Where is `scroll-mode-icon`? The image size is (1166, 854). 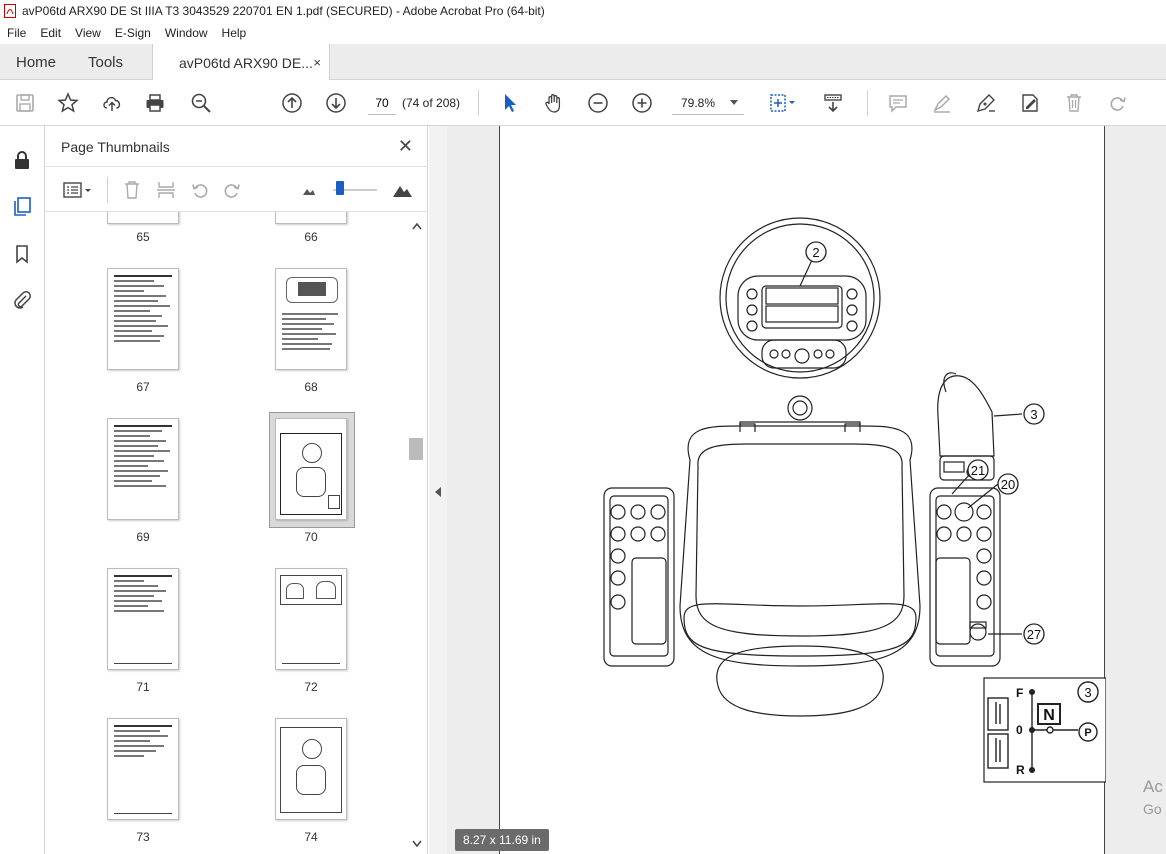
scroll-mode-icon is located at coordinates (833, 103).